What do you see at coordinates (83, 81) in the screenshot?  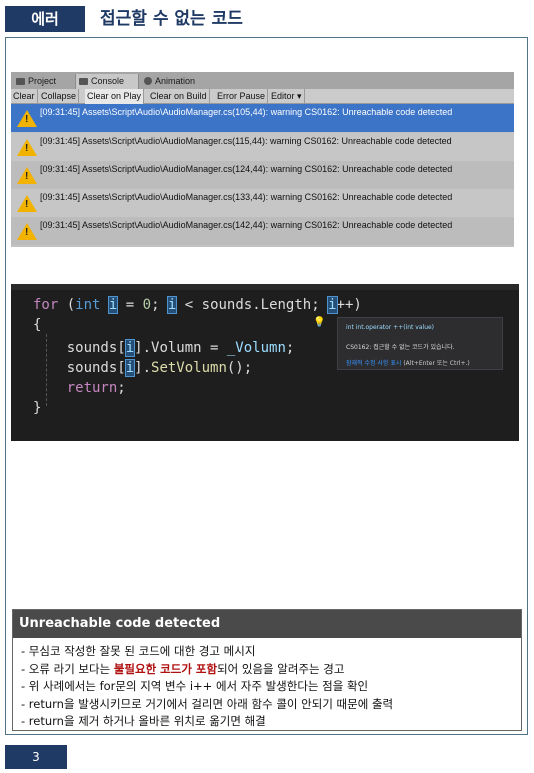 I see `console-icon` at bounding box center [83, 81].